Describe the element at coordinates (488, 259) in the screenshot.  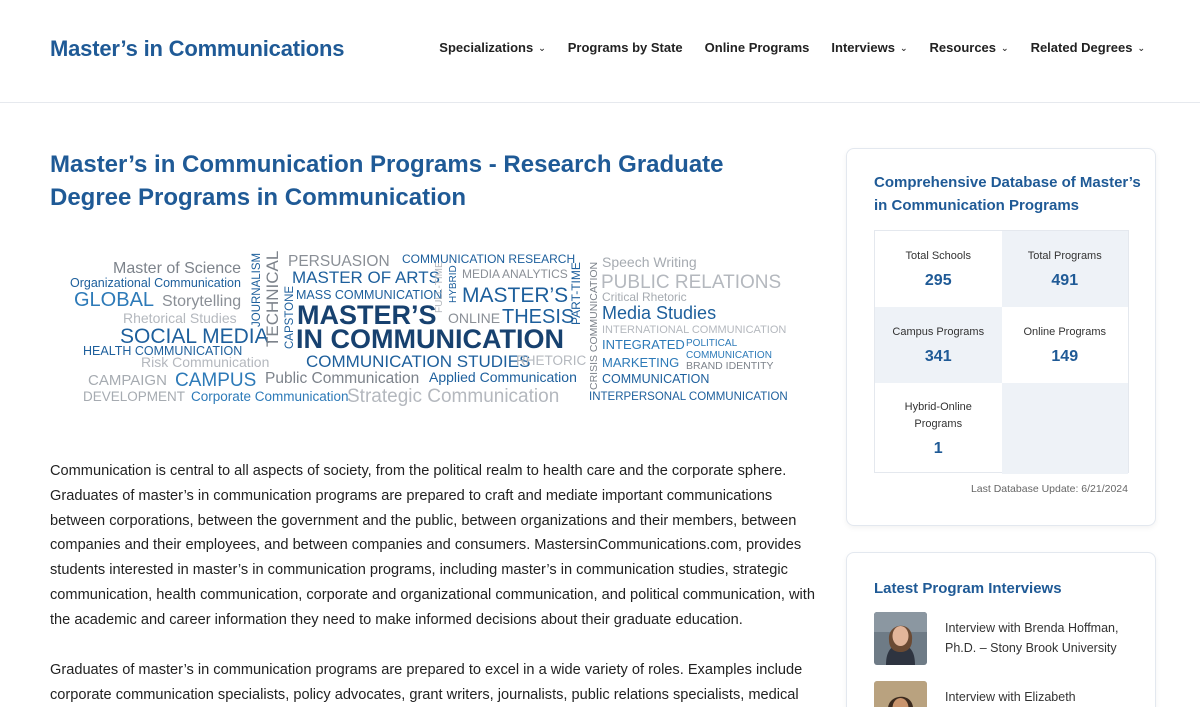
I see `wc-comm-research: COMMUNICATION RESEARCH` at that location.